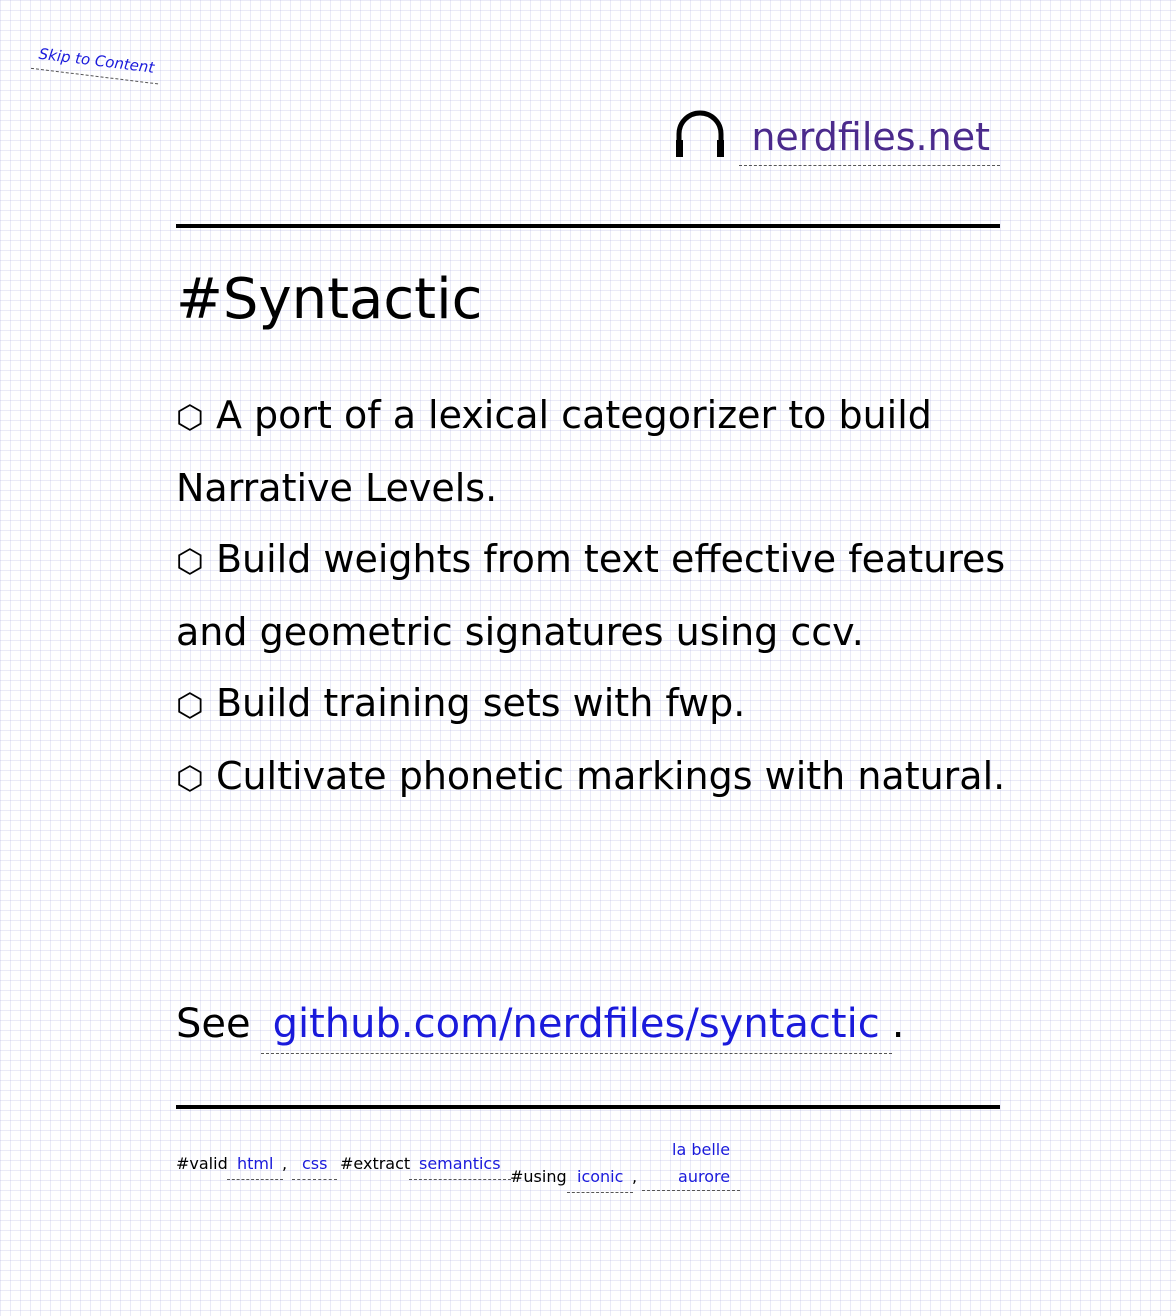 The height and width of the screenshot is (1316, 1176). Describe the element at coordinates (588, 1107) in the screenshot. I see `footer-divider` at that location.